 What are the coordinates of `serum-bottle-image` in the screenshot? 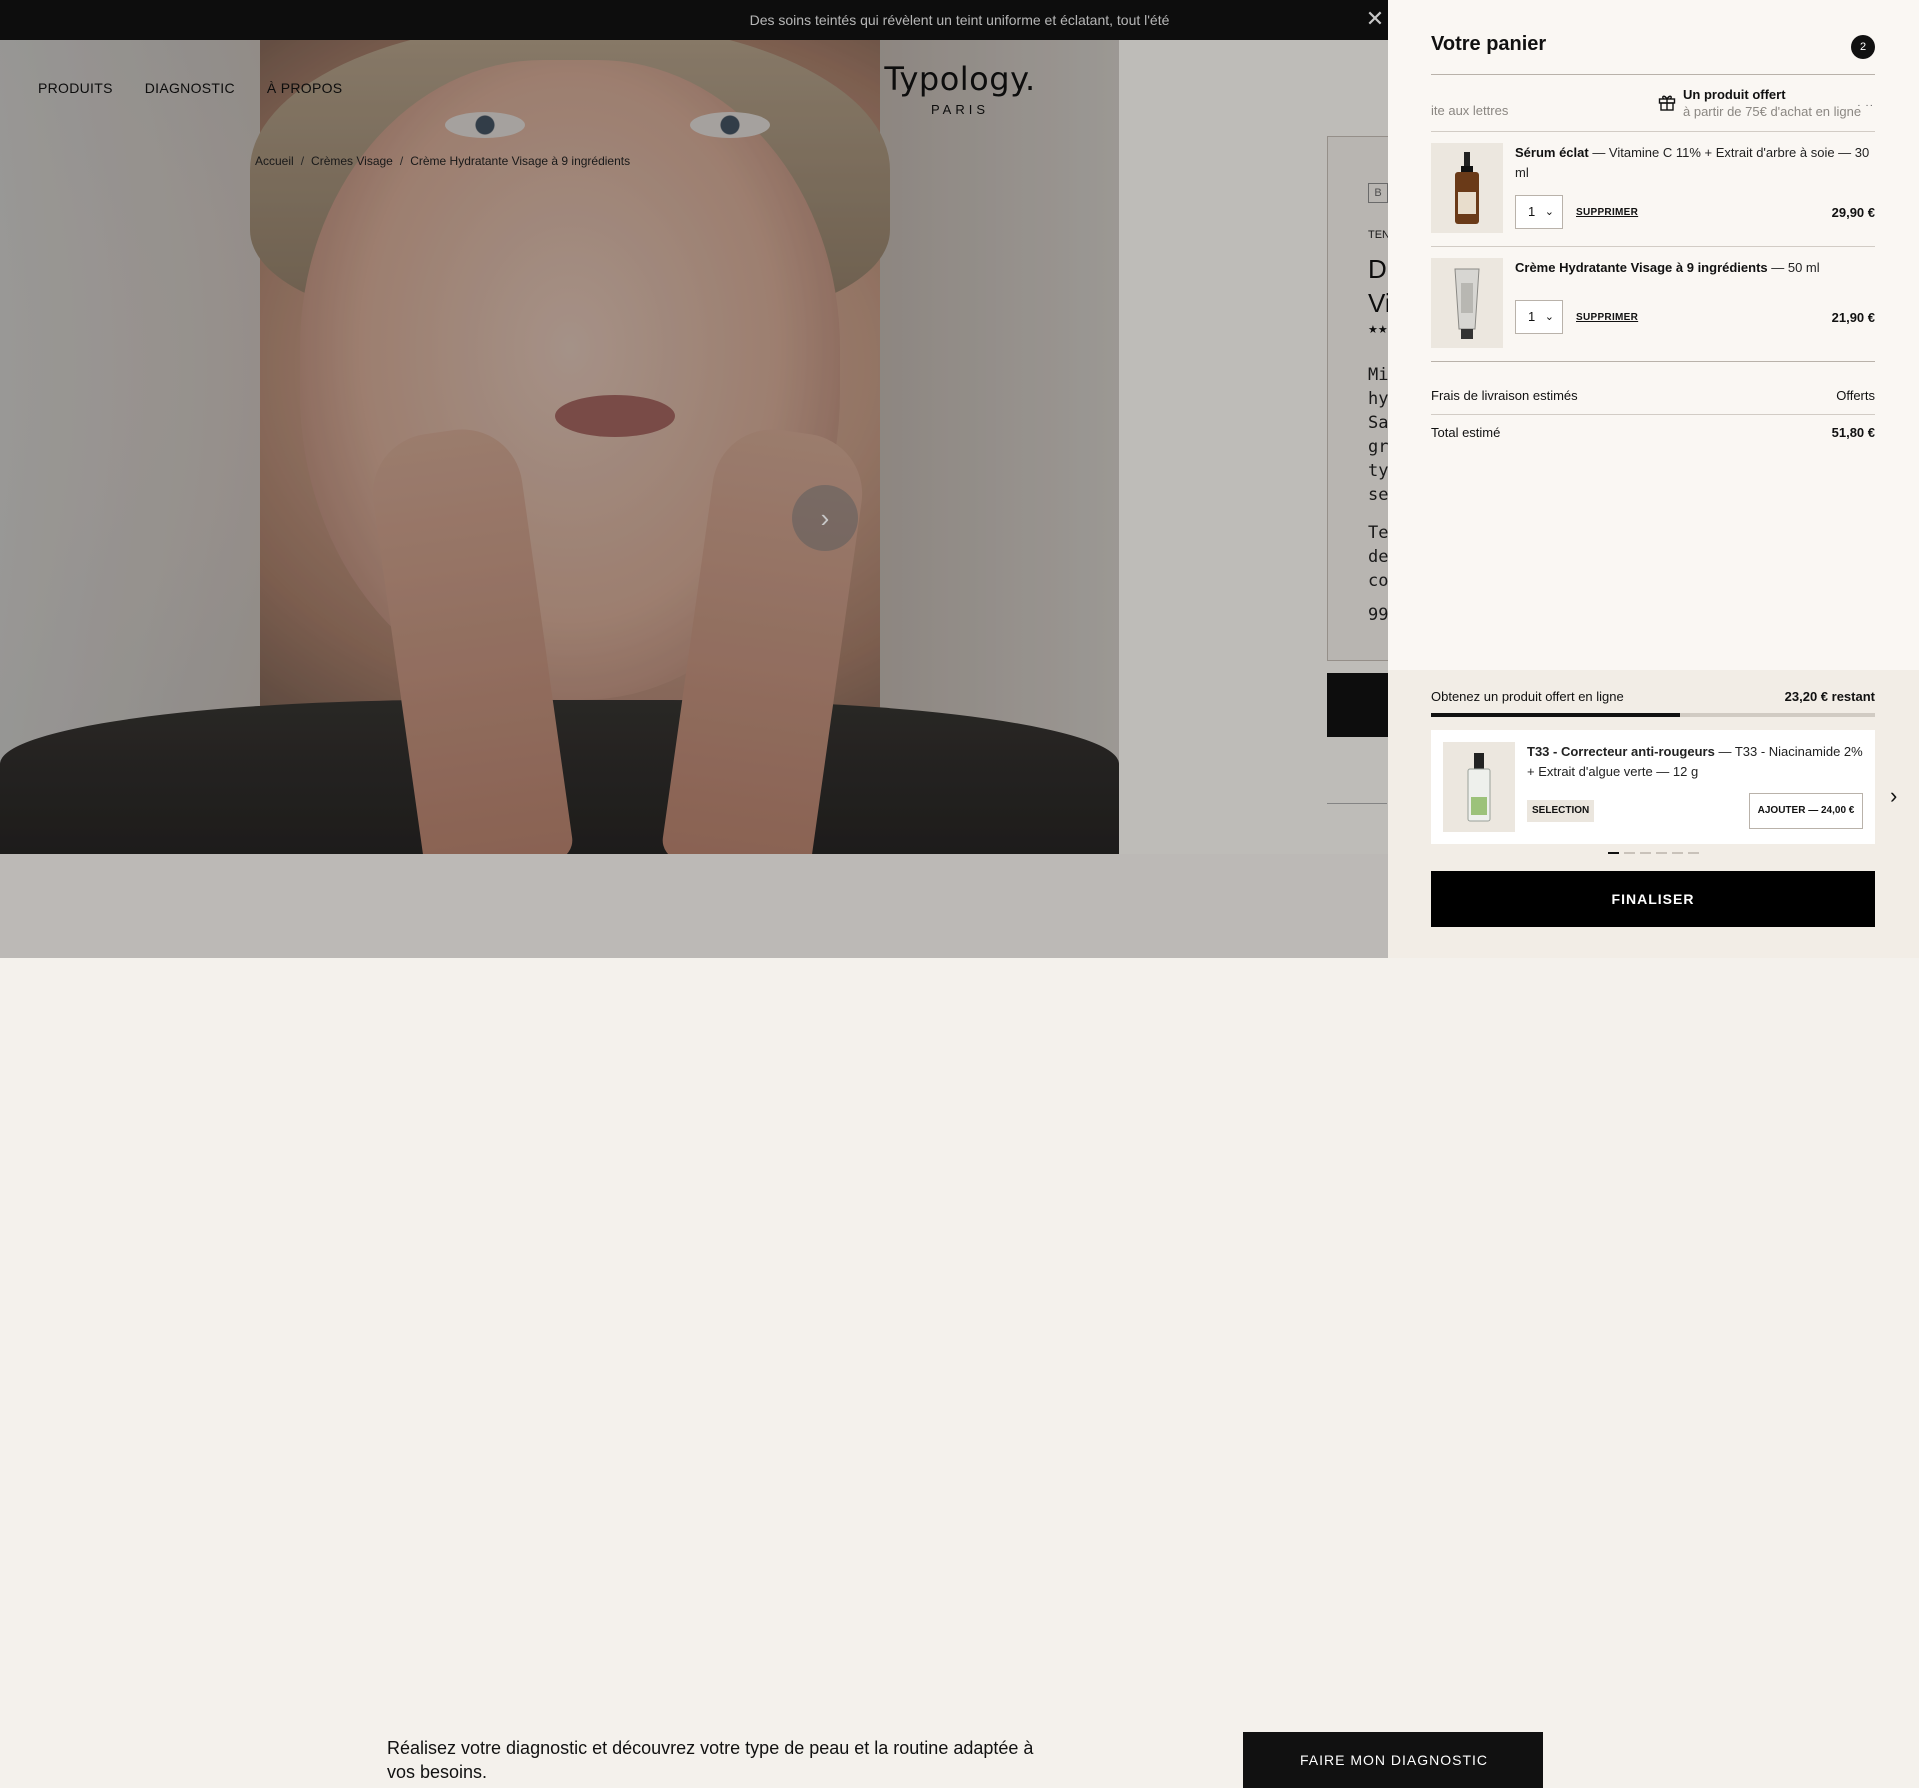 It's located at (1467, 188).